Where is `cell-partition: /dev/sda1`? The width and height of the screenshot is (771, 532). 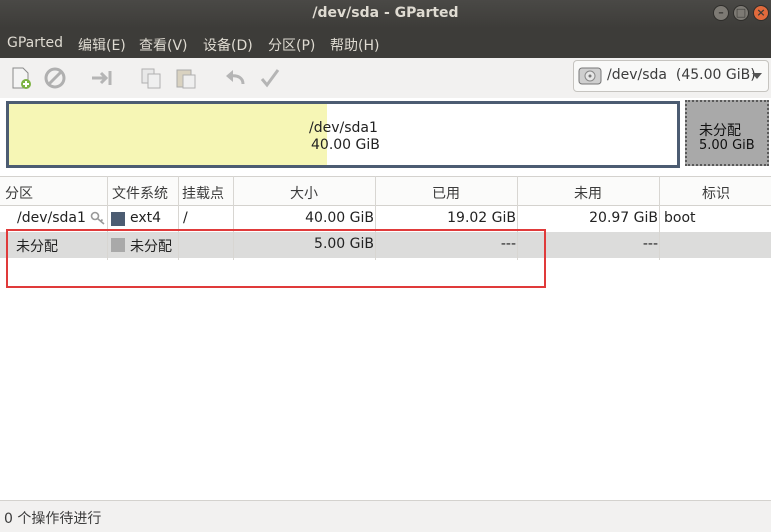 cell-partition: /dev/sda1 is located at coordinates (51, 218).